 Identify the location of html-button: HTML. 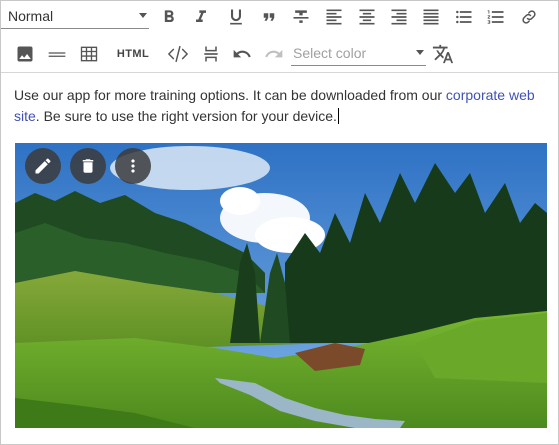
(133, 54).